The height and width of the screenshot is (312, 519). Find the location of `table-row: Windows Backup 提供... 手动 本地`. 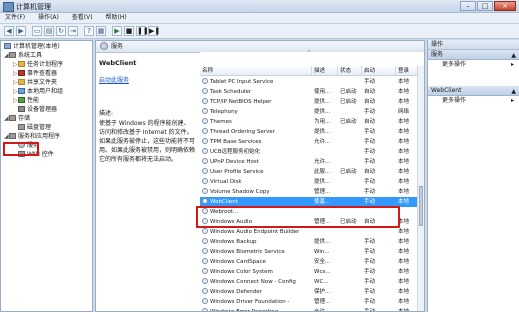

table-row: Windows Backup 提供... 手动 本地 is located at coordinates (309, 242).